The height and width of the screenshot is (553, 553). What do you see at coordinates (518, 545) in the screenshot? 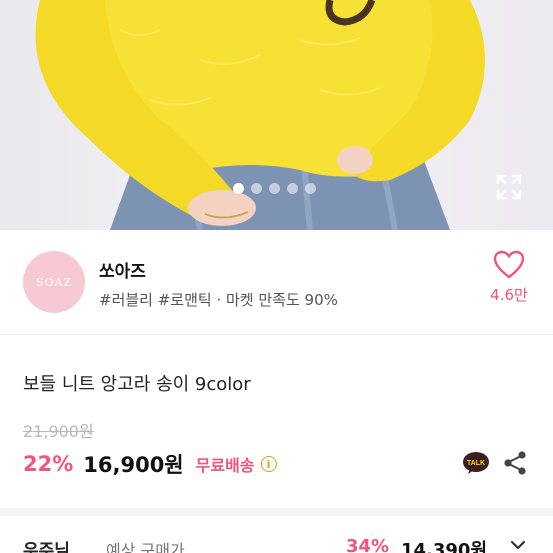
I see `chevron-down-icon` at bounding box center [518, 545].